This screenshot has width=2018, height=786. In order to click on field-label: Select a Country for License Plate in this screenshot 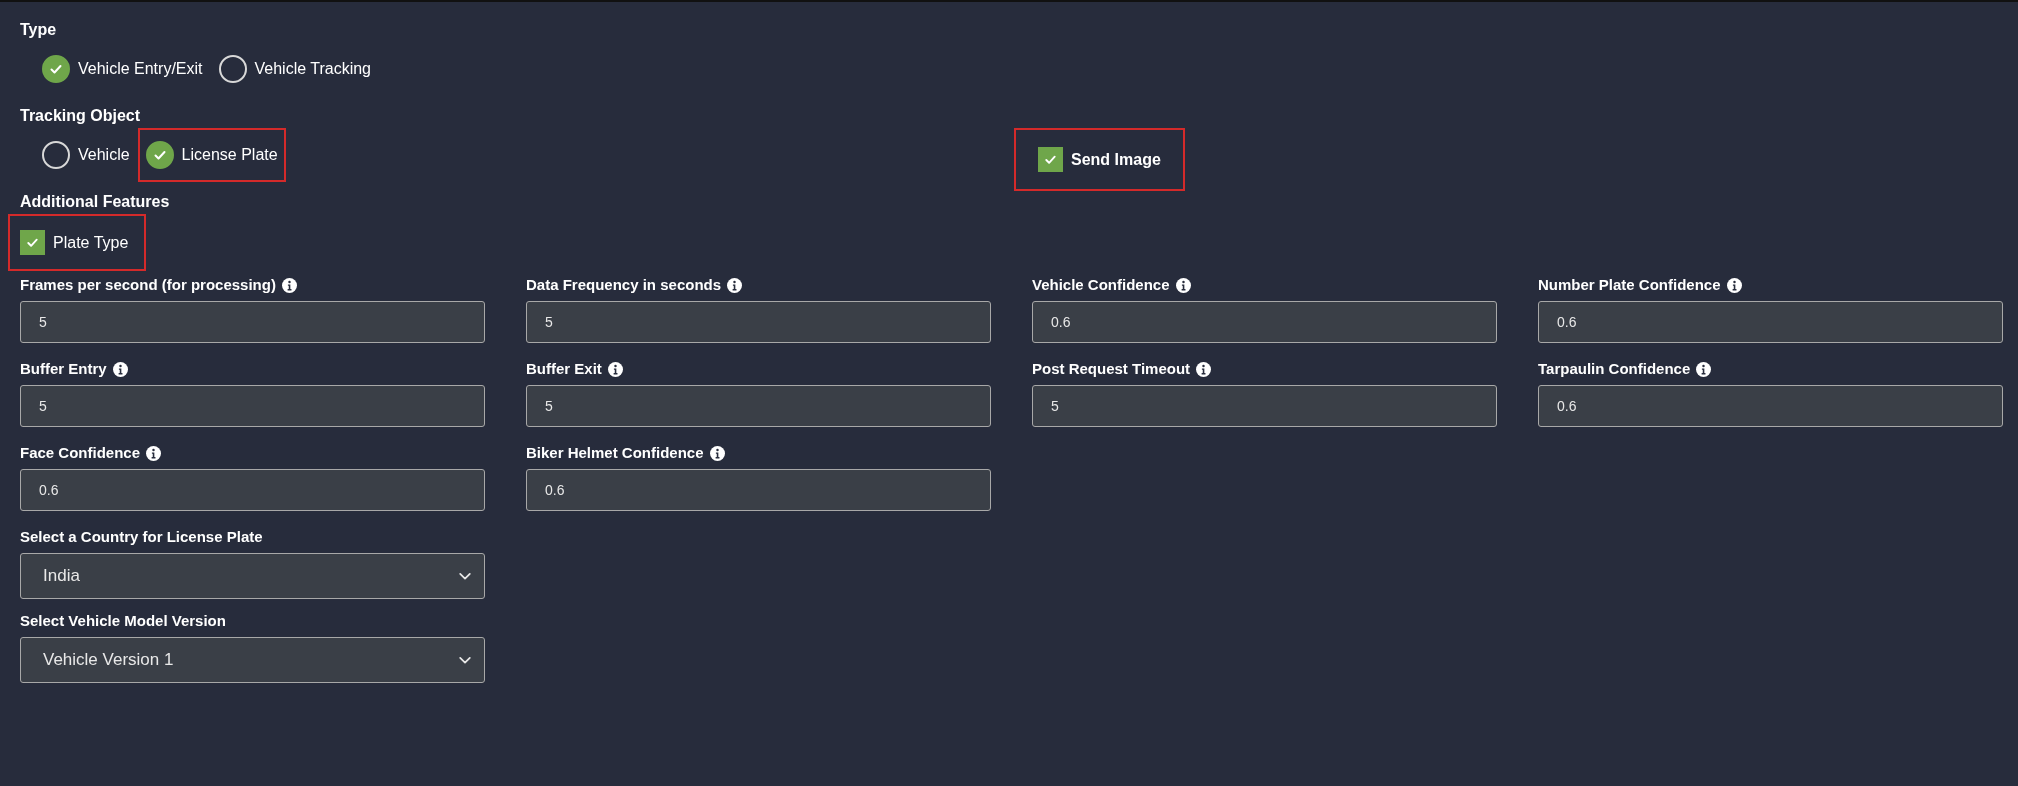, I will do `click(141, 537)`.